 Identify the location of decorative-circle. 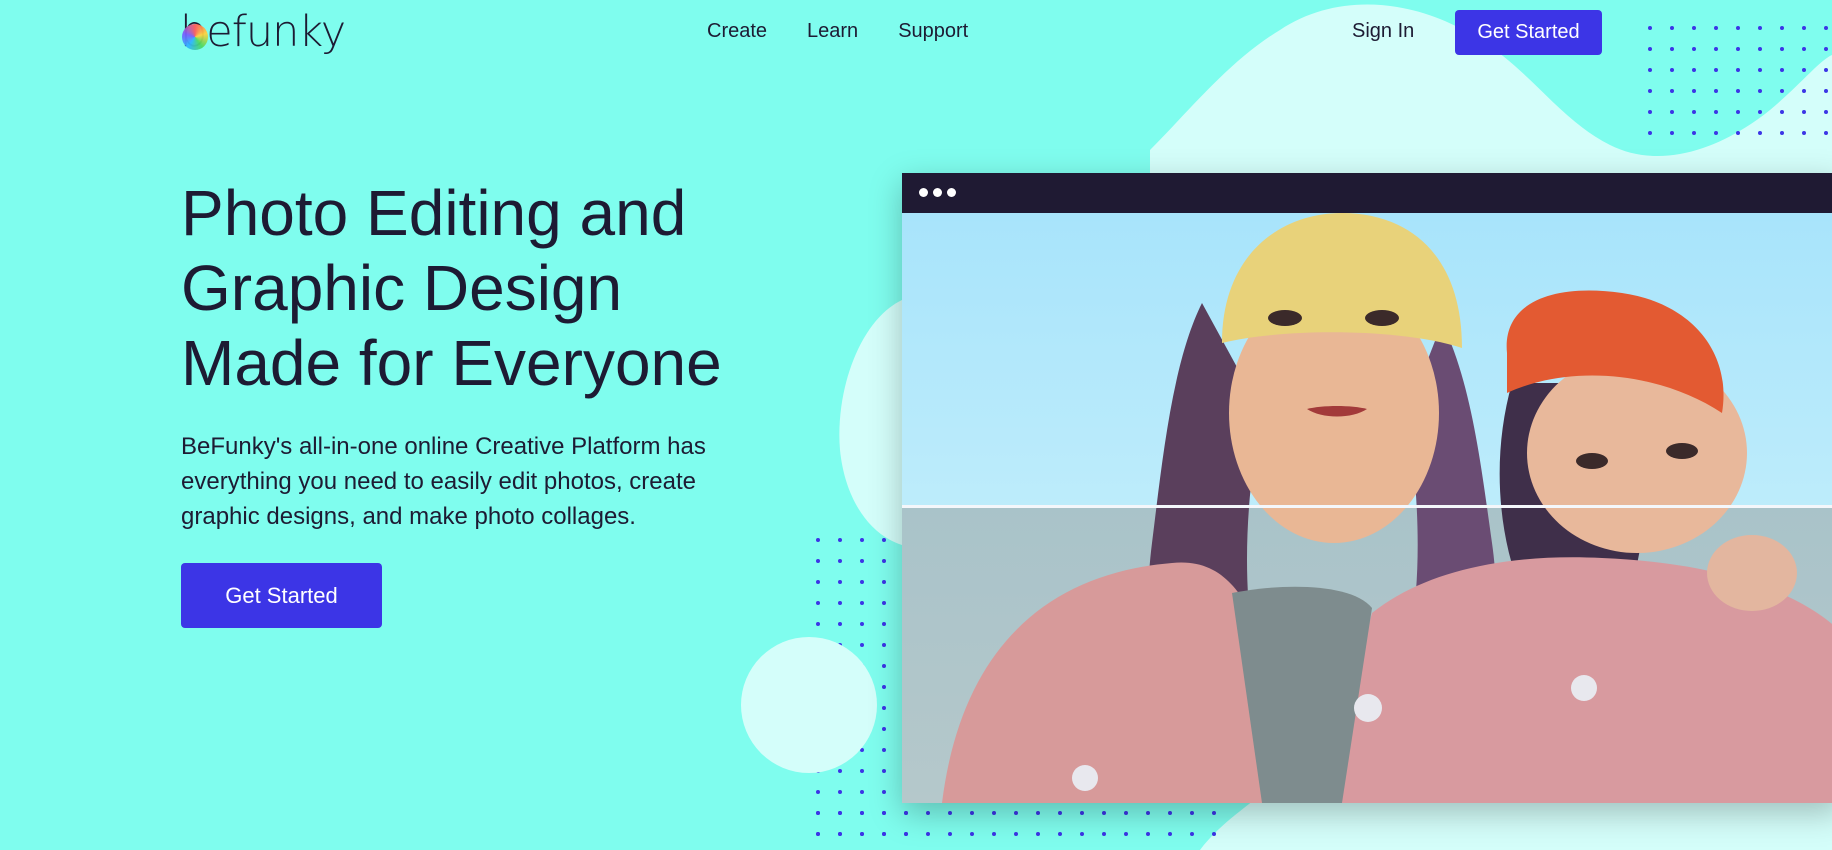
(809, 705).